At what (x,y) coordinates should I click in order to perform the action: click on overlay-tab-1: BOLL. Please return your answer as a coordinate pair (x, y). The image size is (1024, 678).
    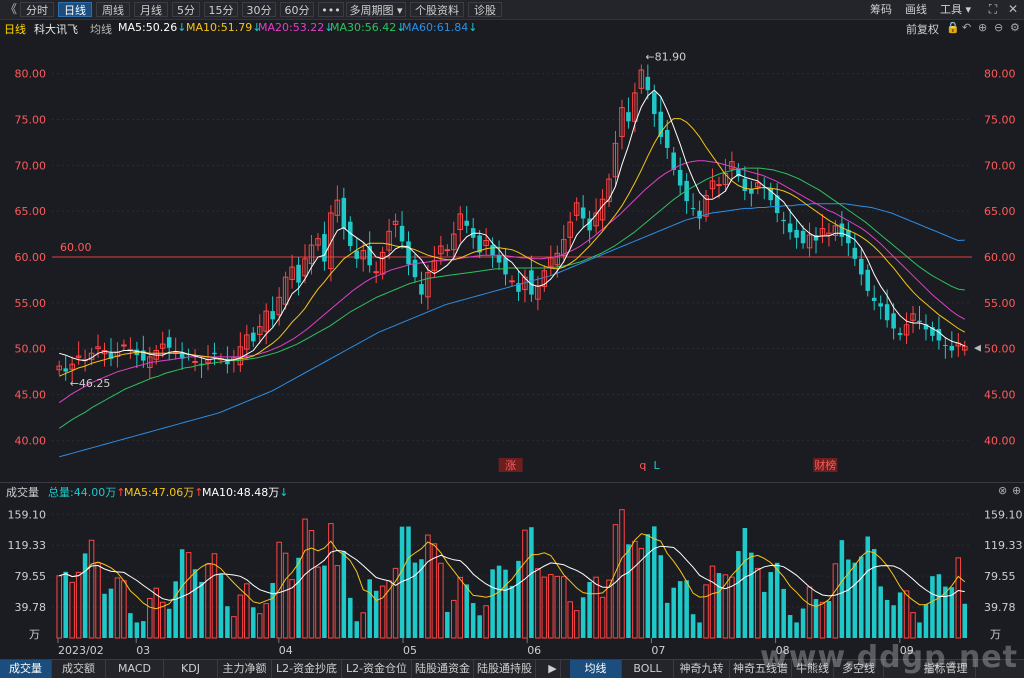
    Looking at the image, I should click on (648, 669).